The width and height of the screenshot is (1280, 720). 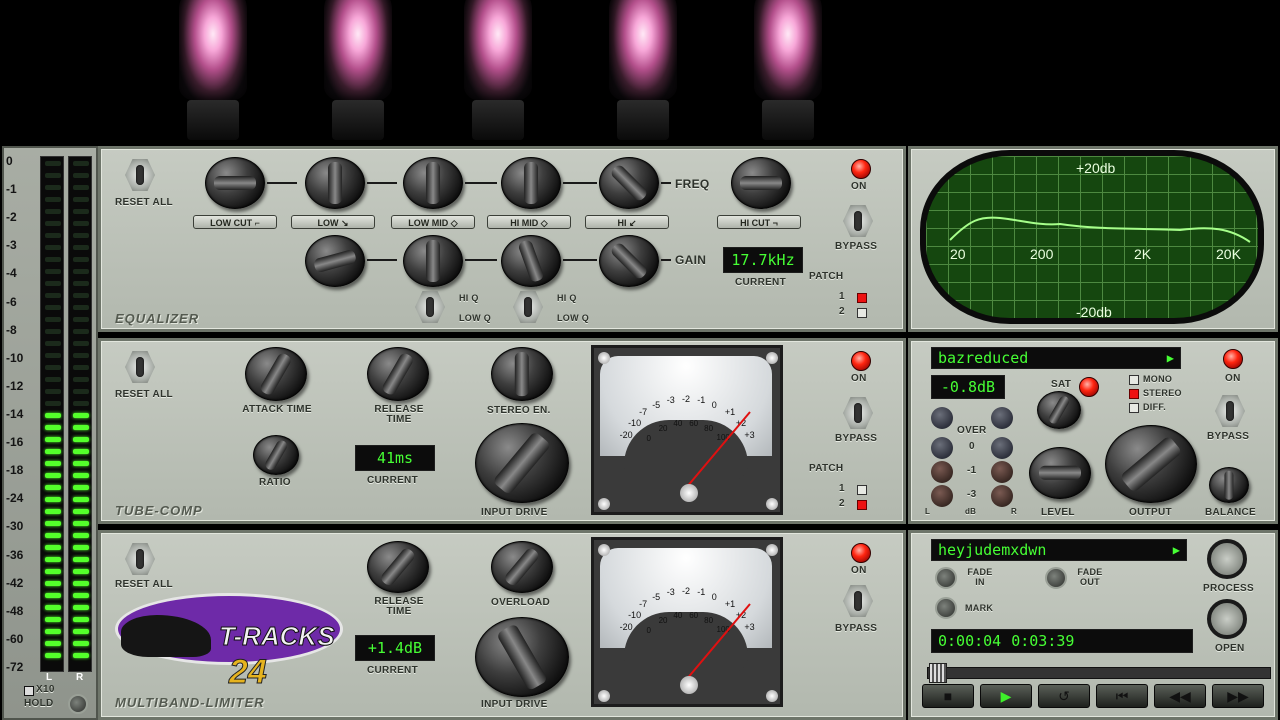 What do you see at coordinates (968, 387) in the screenshot?
I see `output-gain-display: -0.8dB` at bounding box center [968, 387].